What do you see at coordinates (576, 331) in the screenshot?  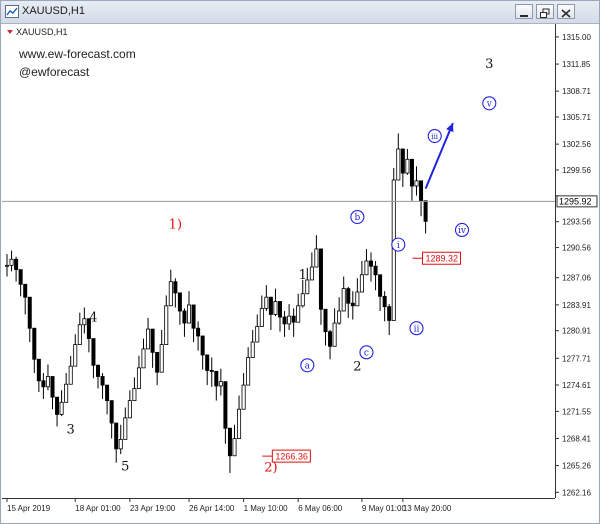 I see `price-tick-label: 1280.91` at bounding box center [576, 331].